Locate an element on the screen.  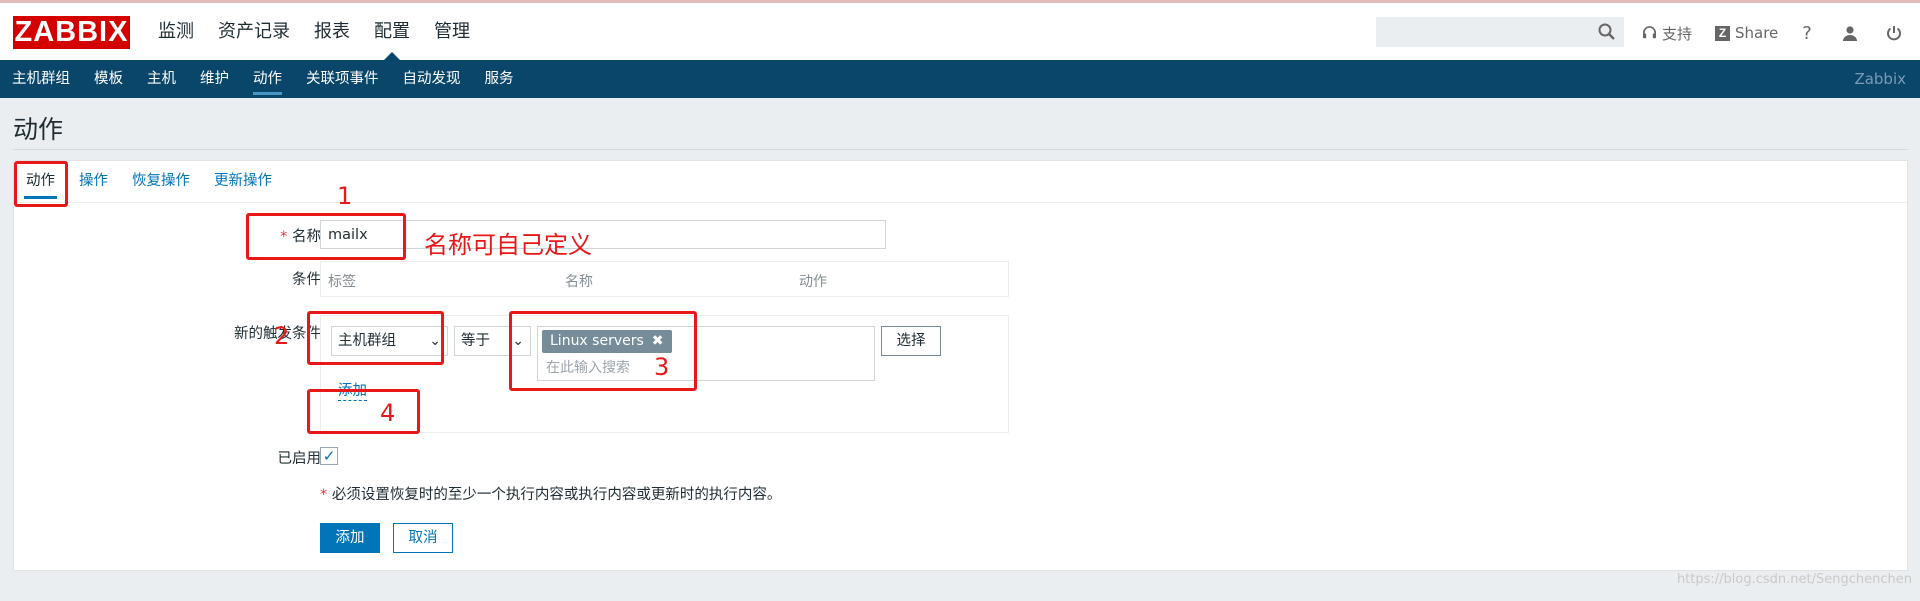
tab-divider is located at coordinates (960, 202).